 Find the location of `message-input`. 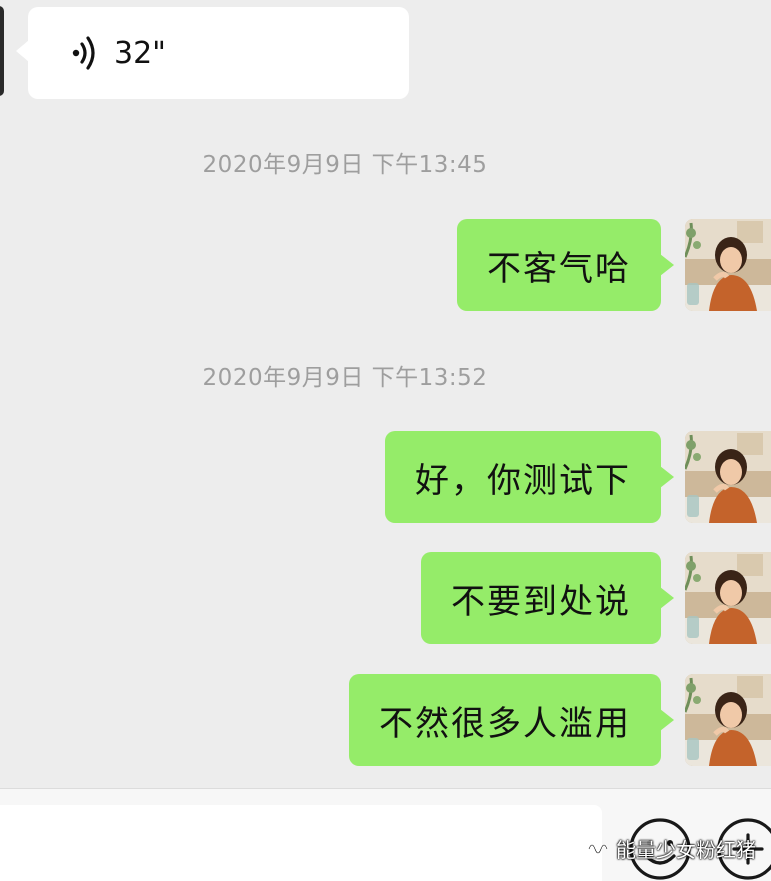

message-input is located at coordinates (301, 843).